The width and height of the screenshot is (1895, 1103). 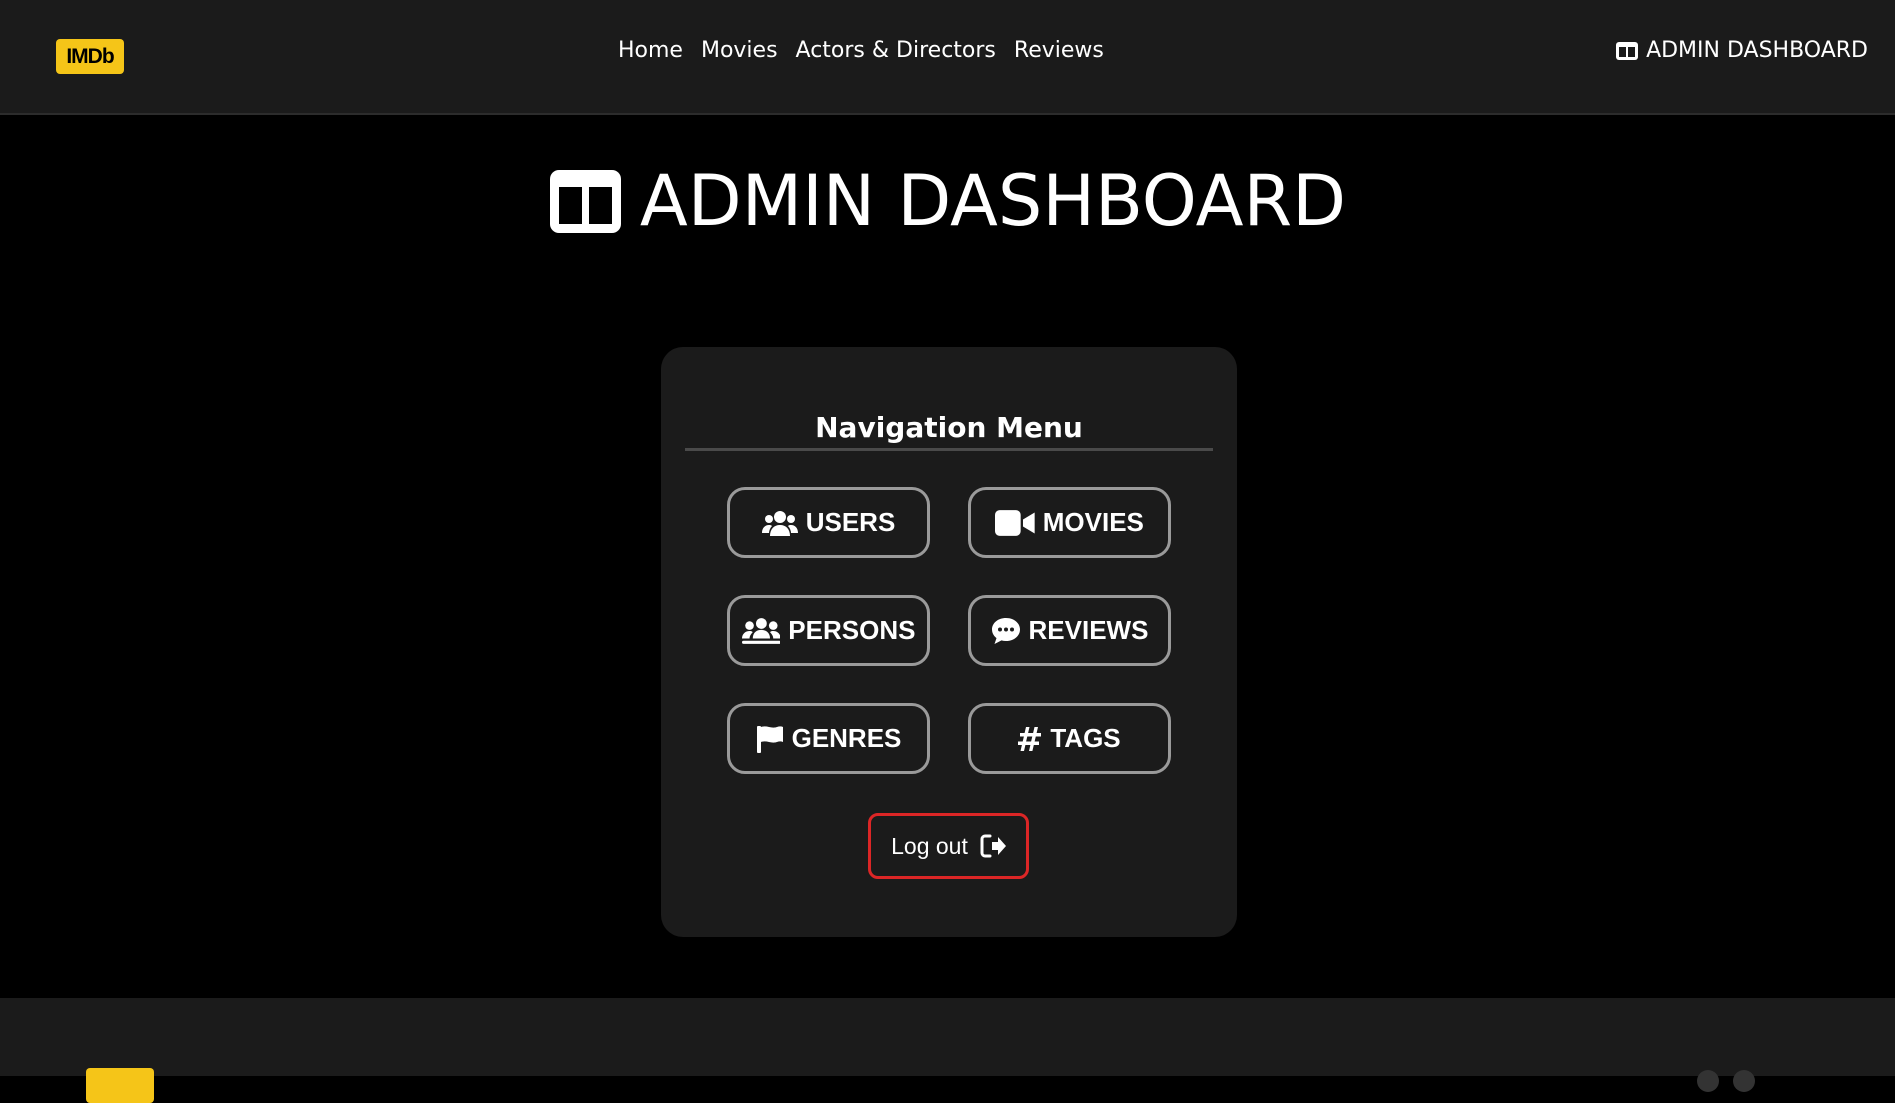 What do you see at coordinates (769, 739) in the screenshot?
I see `flag-icon` at bounding box center [769, 739].